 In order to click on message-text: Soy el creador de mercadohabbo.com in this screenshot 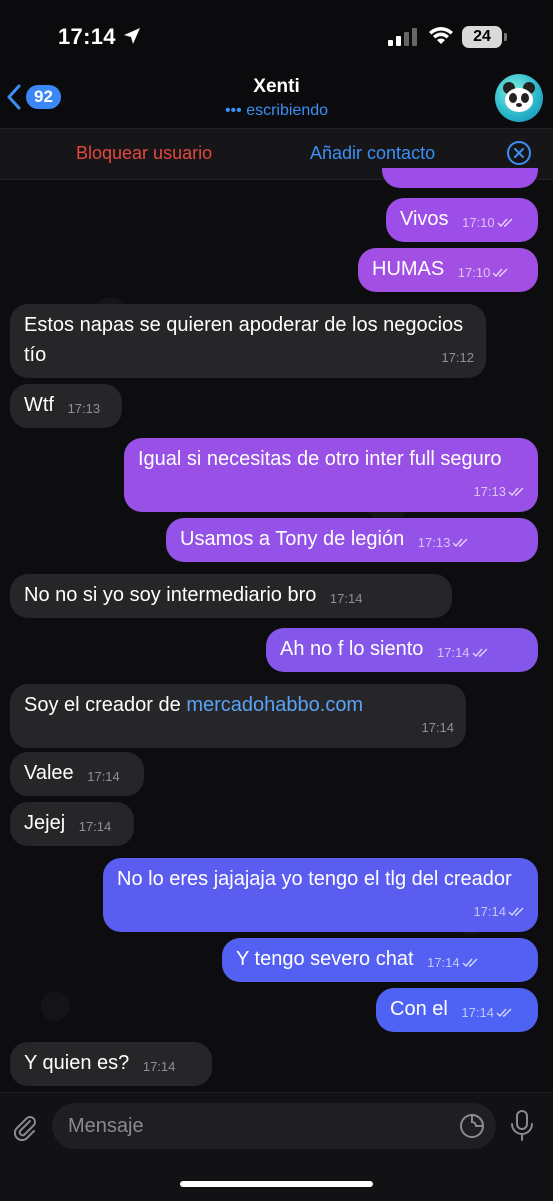, I will do `click(238, 705)`.